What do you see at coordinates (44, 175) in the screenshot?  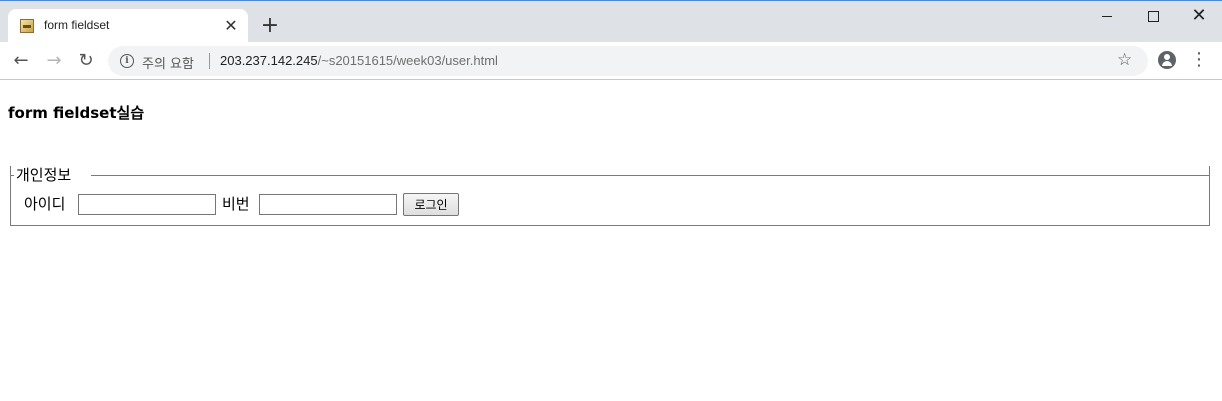 I see `fieldset-legend: 개인정보` at bounding box center [44, 175].